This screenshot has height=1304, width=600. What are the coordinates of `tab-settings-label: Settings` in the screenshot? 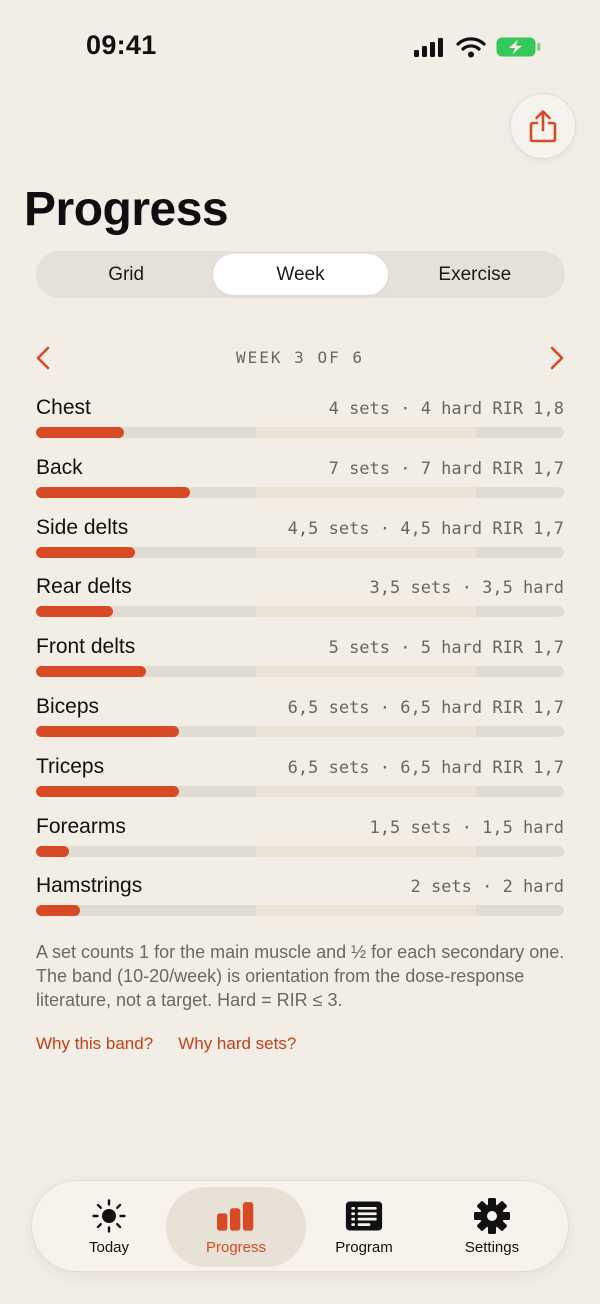 It's located at (492, 1247).